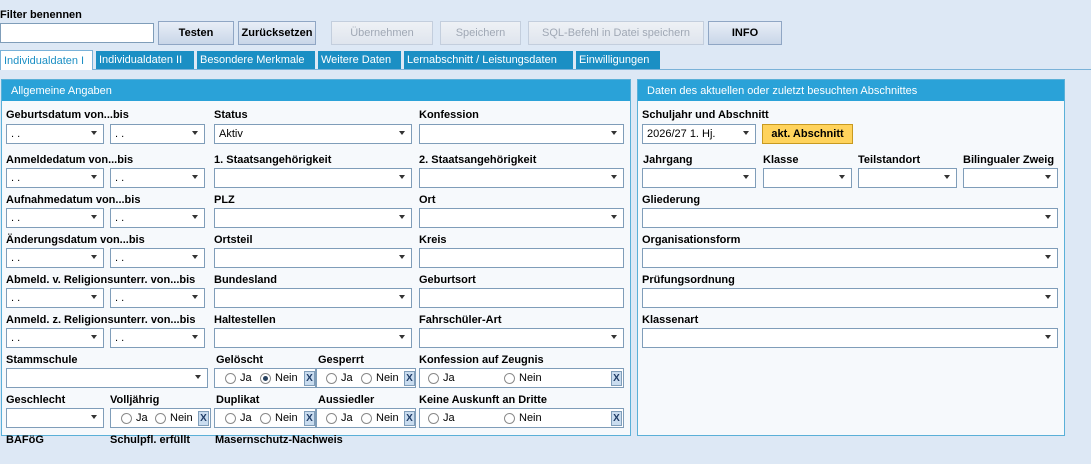  What do you see at coordinates (196, 33) in the screenshot?
I see `testen-button: Testen` at bounding box center [196, 33].